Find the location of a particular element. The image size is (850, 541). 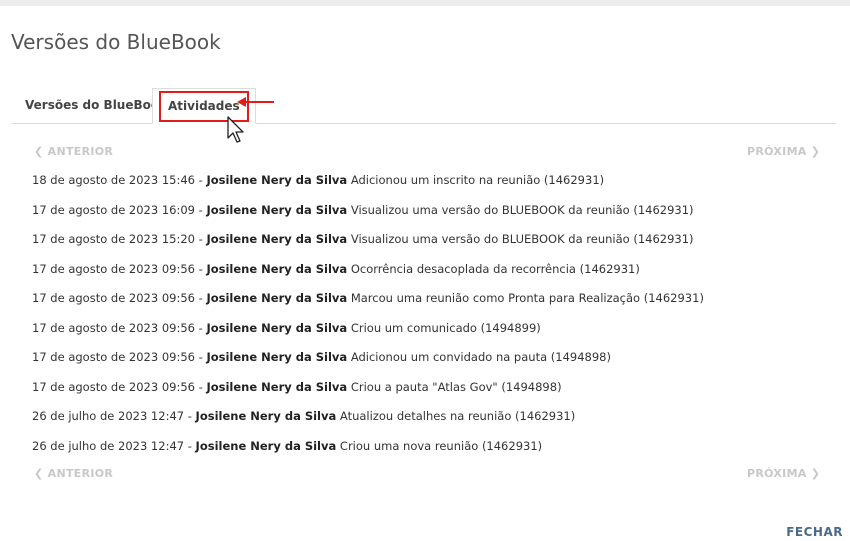

red-arrow-icon is located at coordinates (255, 102).